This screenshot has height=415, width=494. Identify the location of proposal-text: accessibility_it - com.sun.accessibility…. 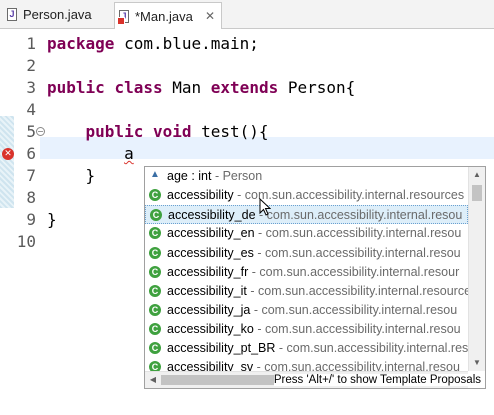
(317, 291).